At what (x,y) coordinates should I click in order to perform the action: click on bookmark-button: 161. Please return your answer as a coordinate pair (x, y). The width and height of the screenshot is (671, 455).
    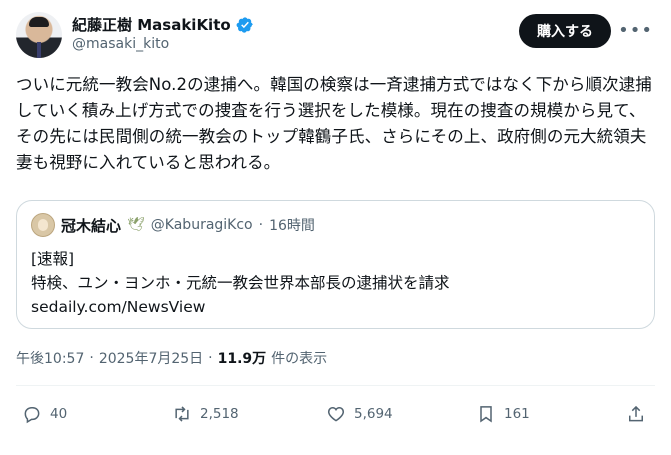
    Looking at the image, I should click on (503, 414).